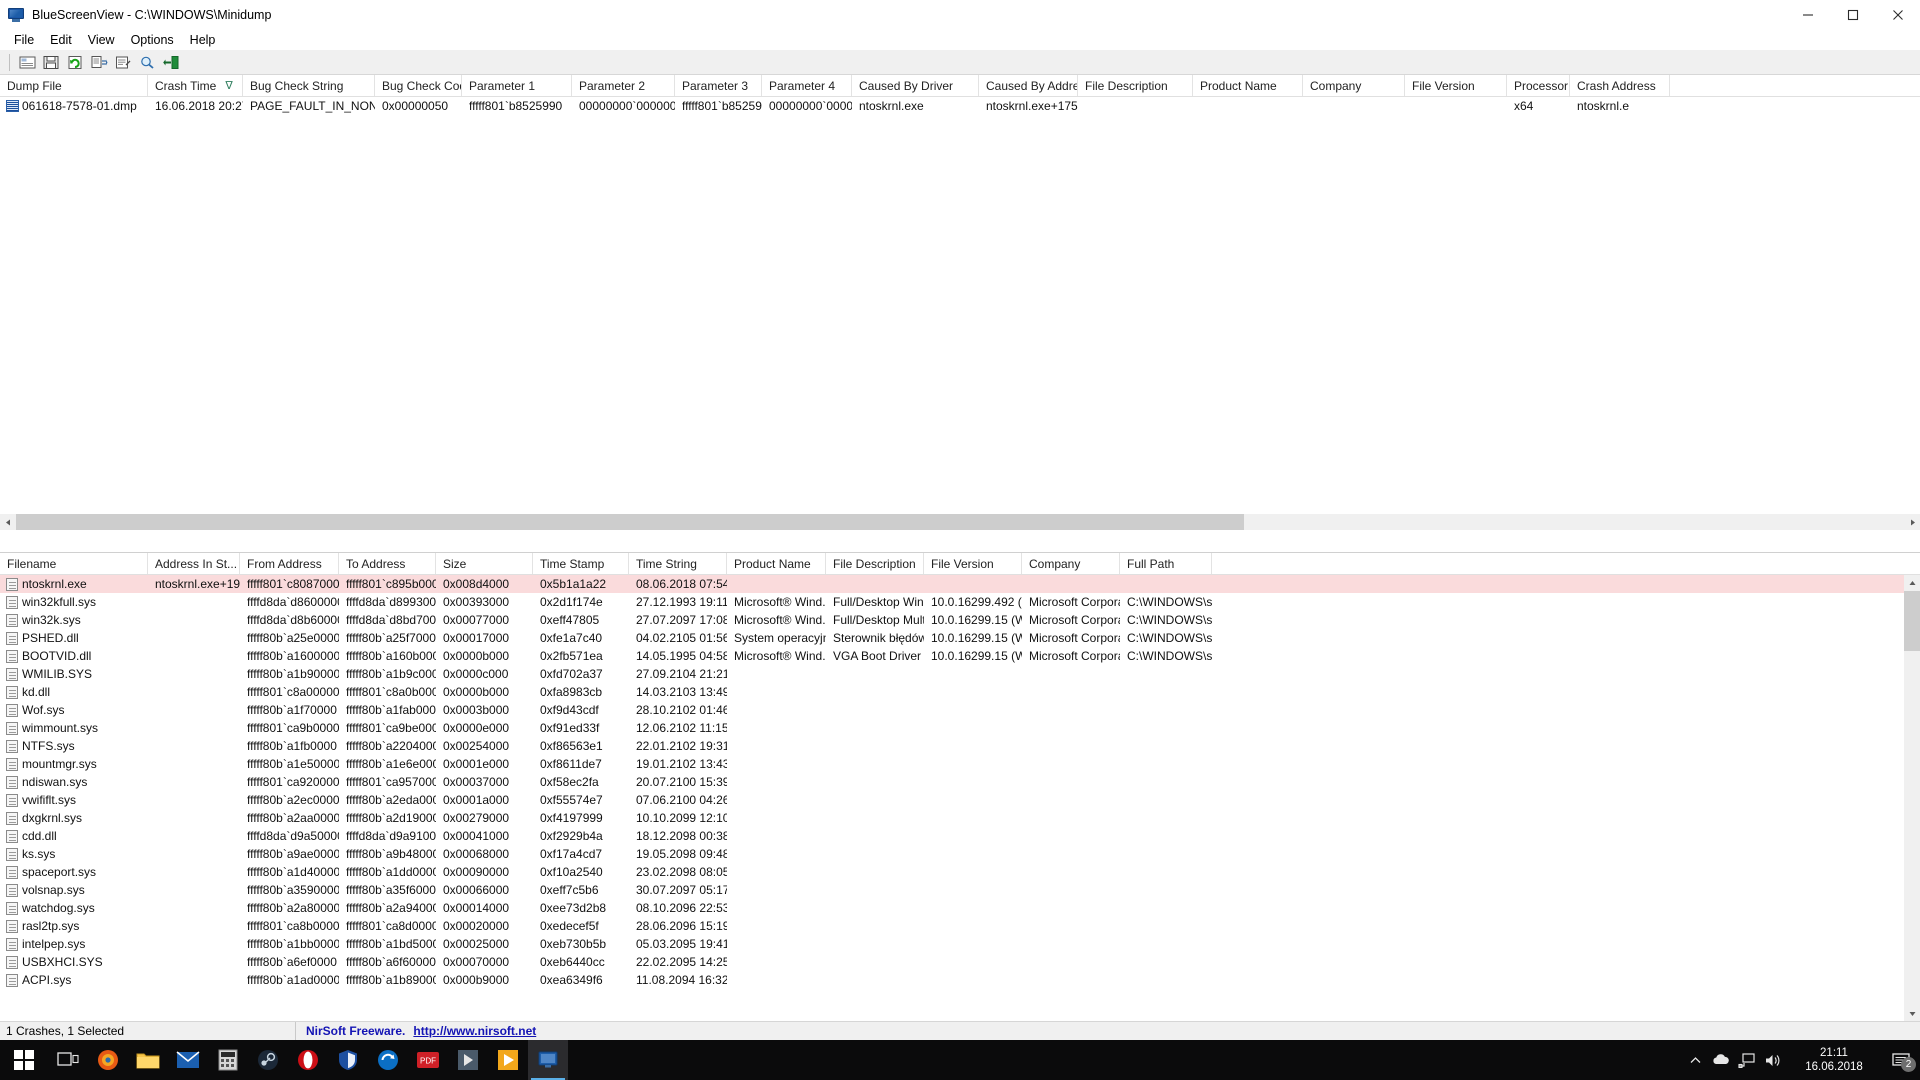  Describe the element at coordinates (171, 62) in the screenshot. I see `exit-icon` at that location.